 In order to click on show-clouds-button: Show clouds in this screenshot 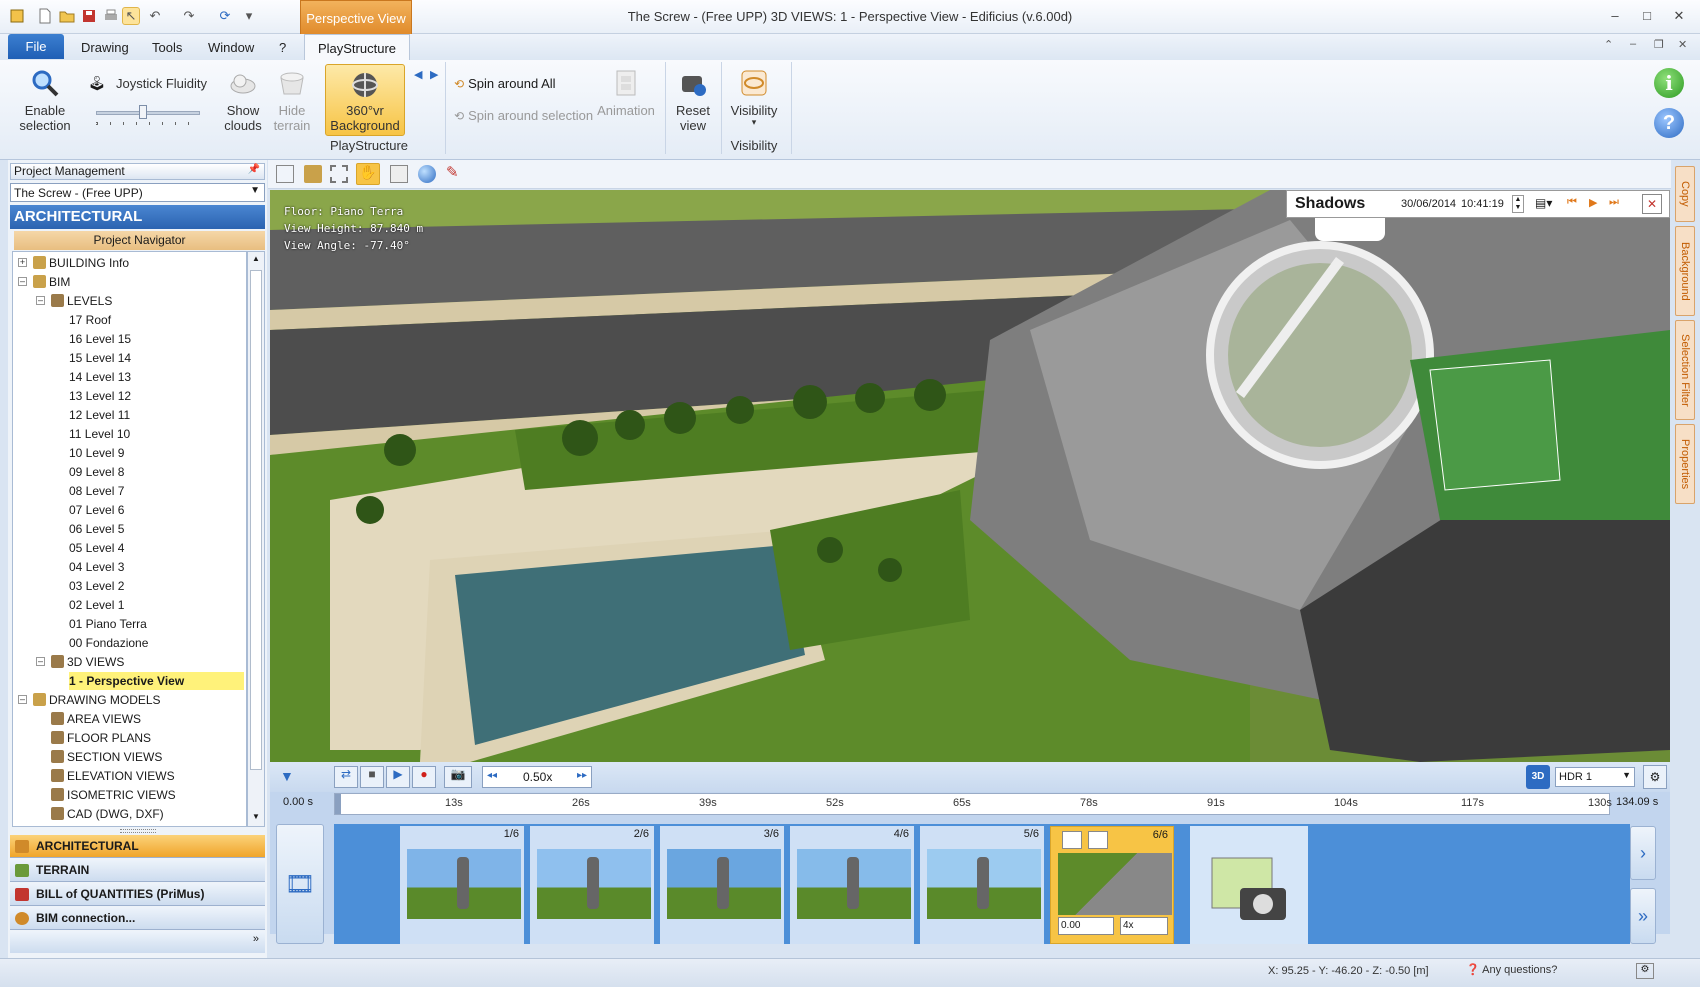, I will do `click(243, 100)`.